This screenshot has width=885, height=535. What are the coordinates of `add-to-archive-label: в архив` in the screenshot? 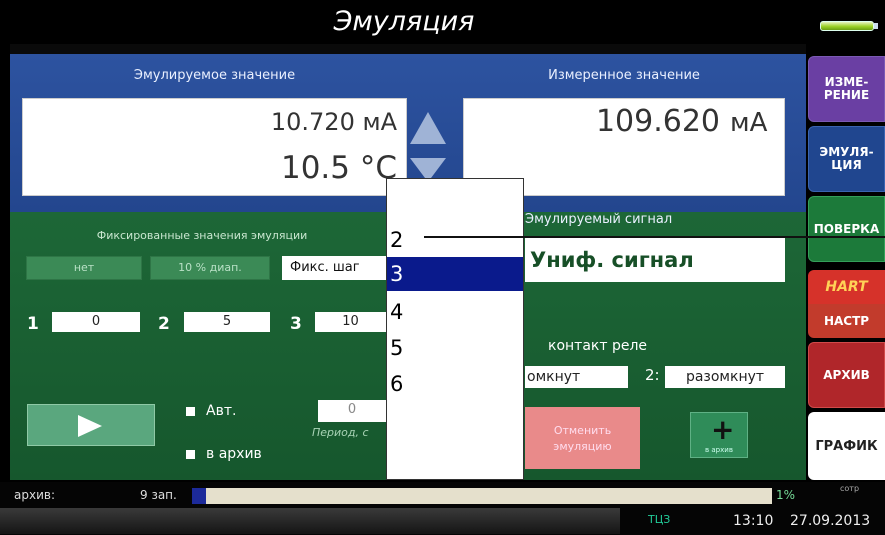 It's located at (719, 450).